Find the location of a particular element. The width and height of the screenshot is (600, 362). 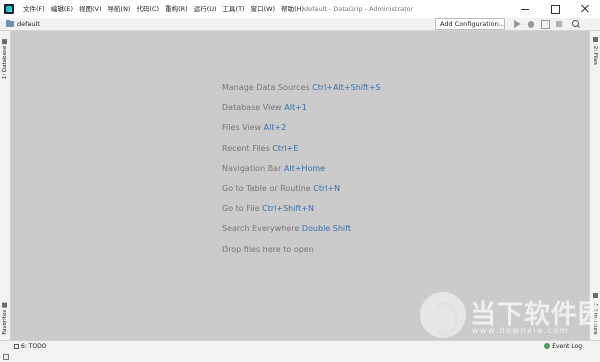

breadcrumb: default is located at coordinates (28, 24).